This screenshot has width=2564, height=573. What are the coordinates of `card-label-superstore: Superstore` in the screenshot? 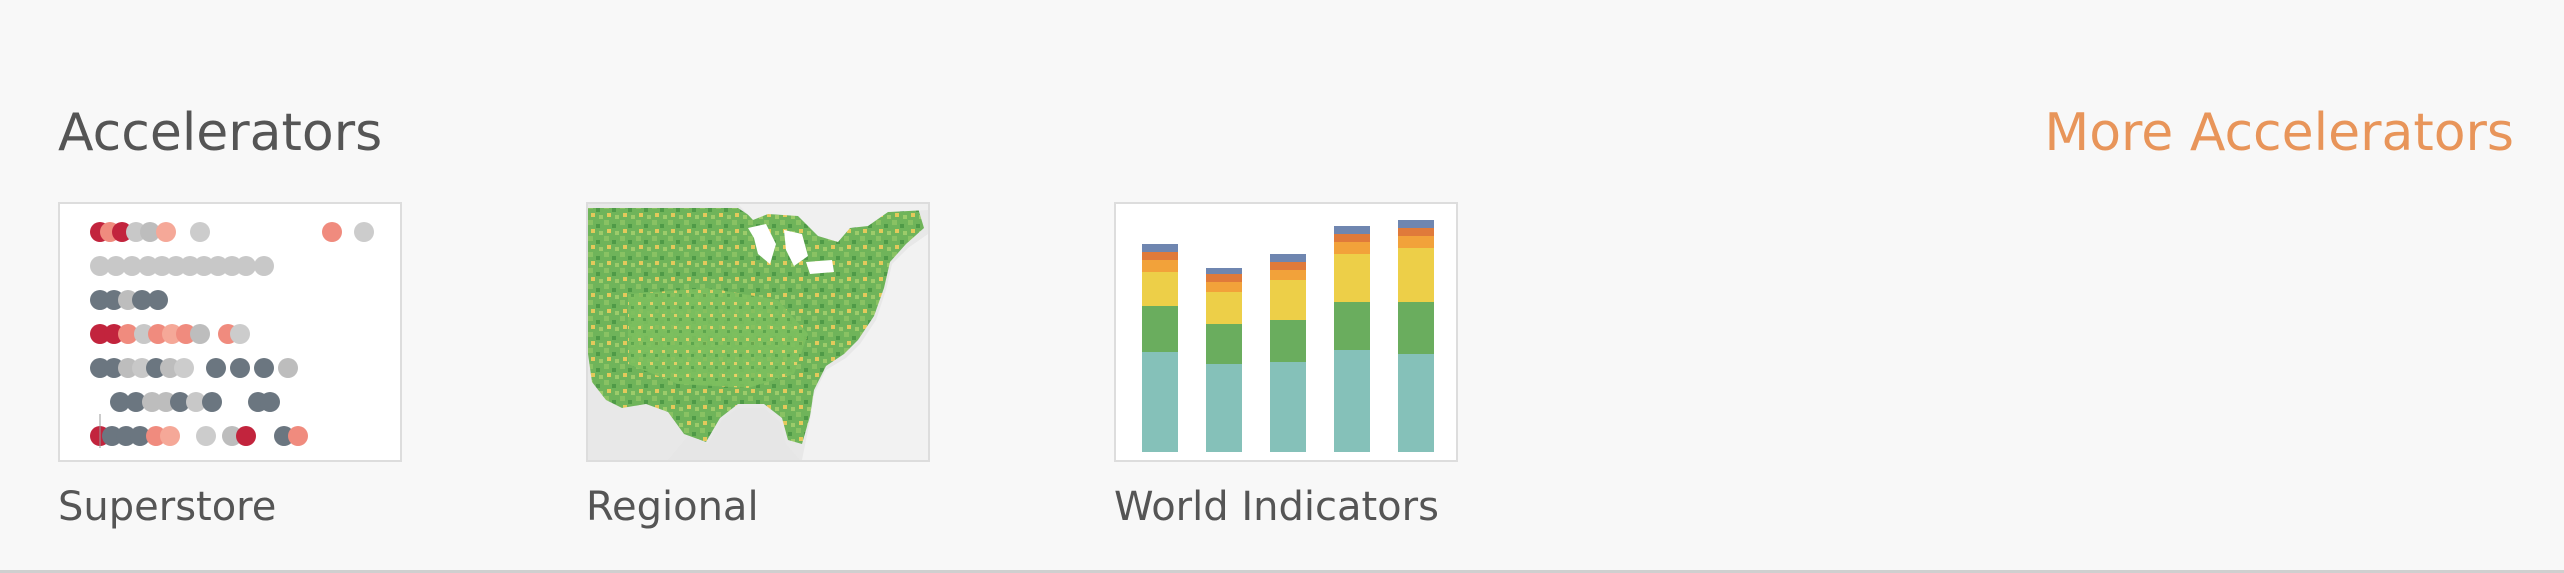 It's located at (230, 507).